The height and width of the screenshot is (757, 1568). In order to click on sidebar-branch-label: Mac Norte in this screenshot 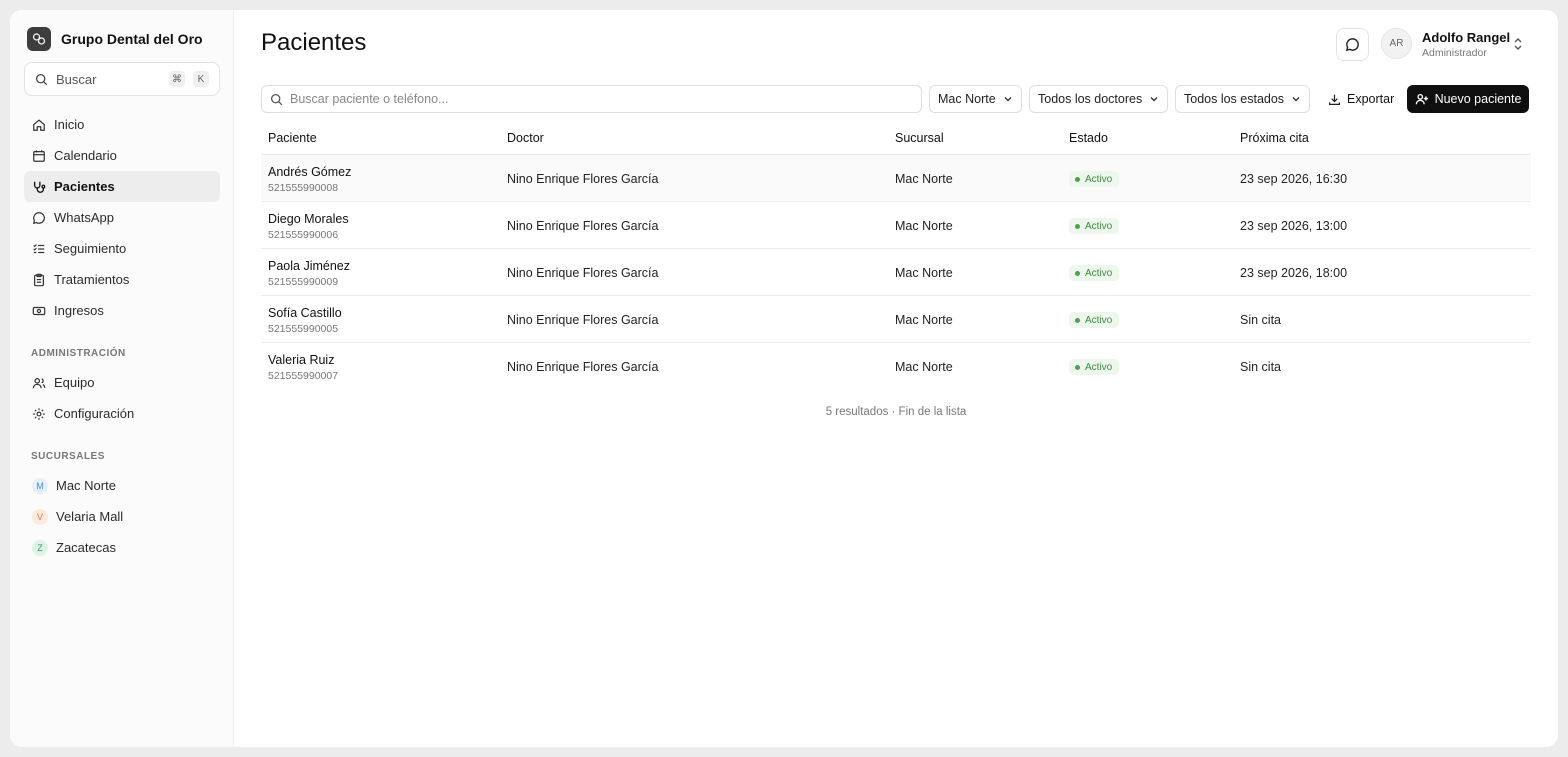, I will do `click(86, 485)`.